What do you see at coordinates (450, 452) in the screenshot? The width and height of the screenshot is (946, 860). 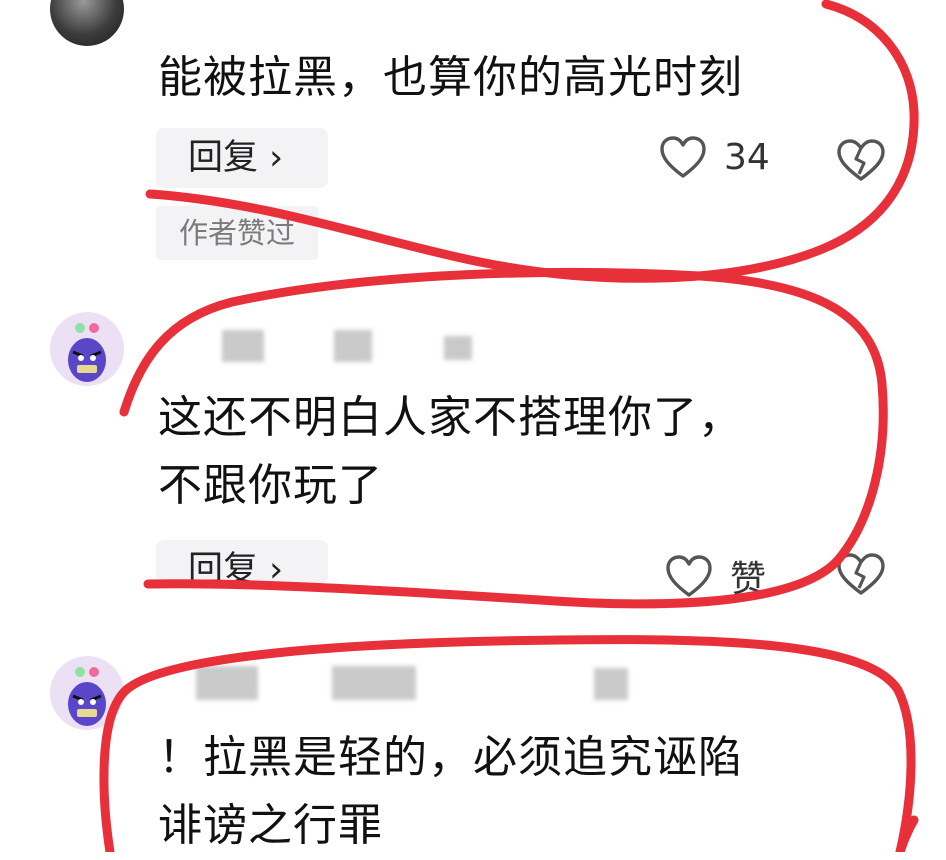 I see `comment-text: 这还不明白人家不搭理你了， 不跟你玩了` at bounding box center [450, 452].